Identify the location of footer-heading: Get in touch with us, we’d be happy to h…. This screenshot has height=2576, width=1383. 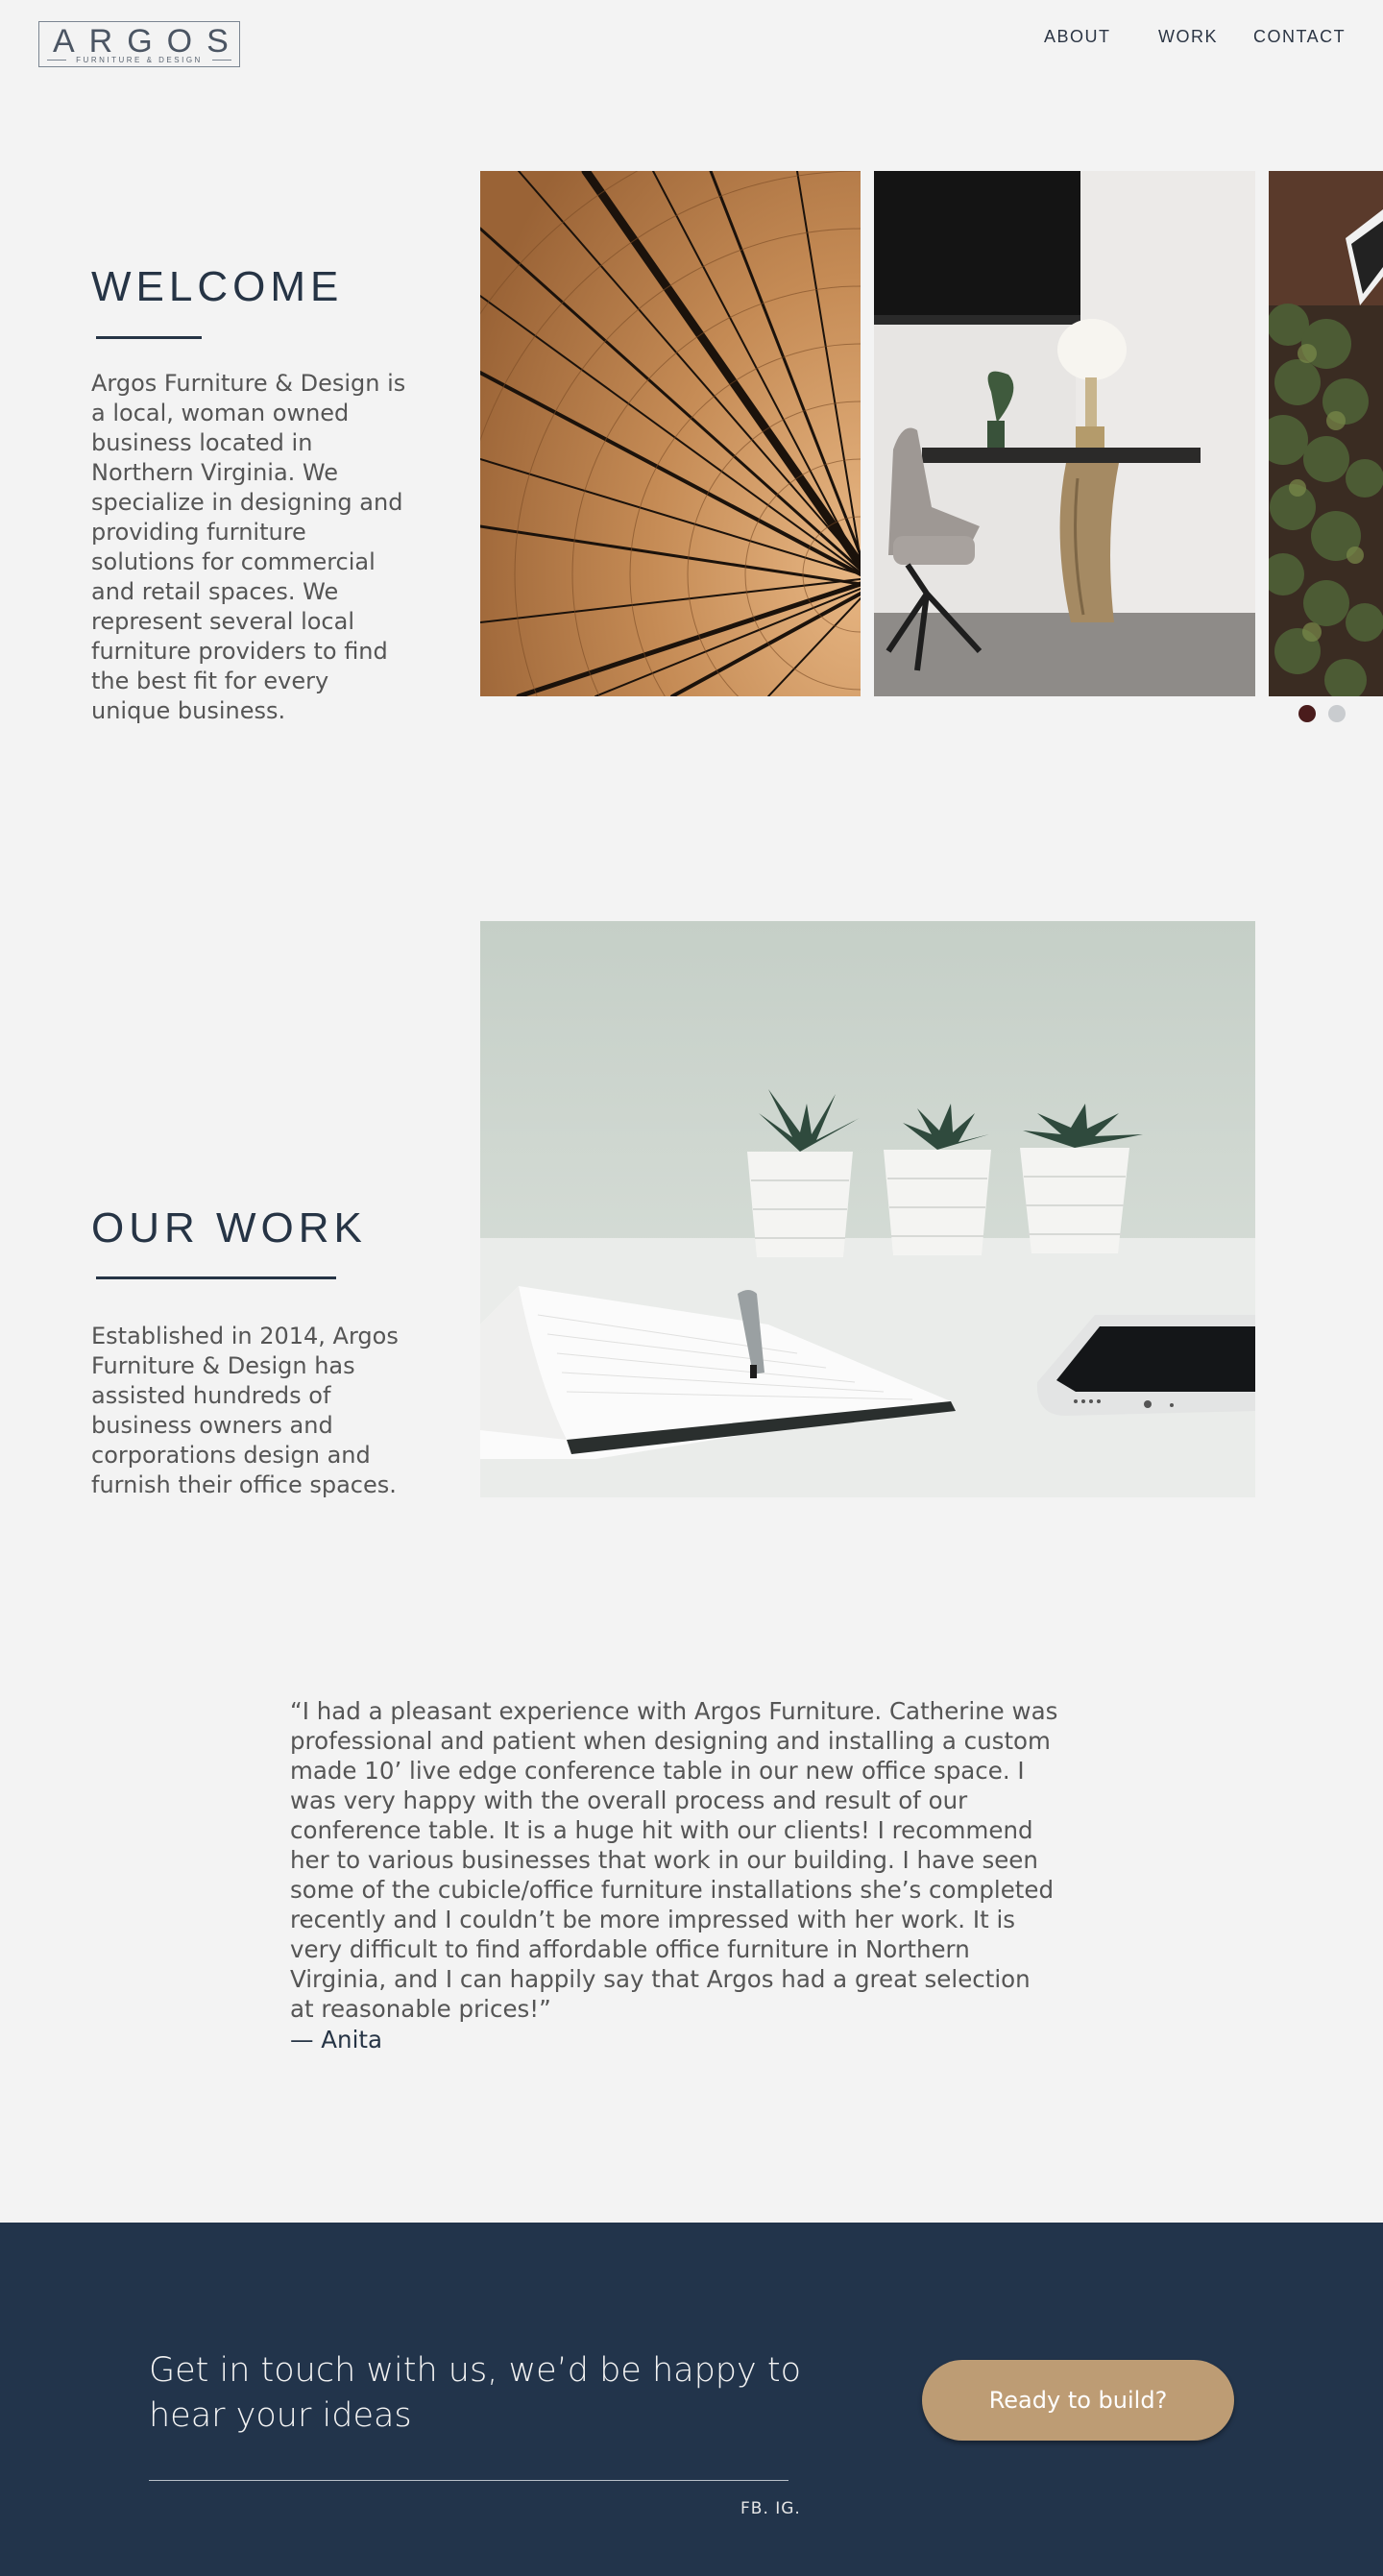
(475, 2393).